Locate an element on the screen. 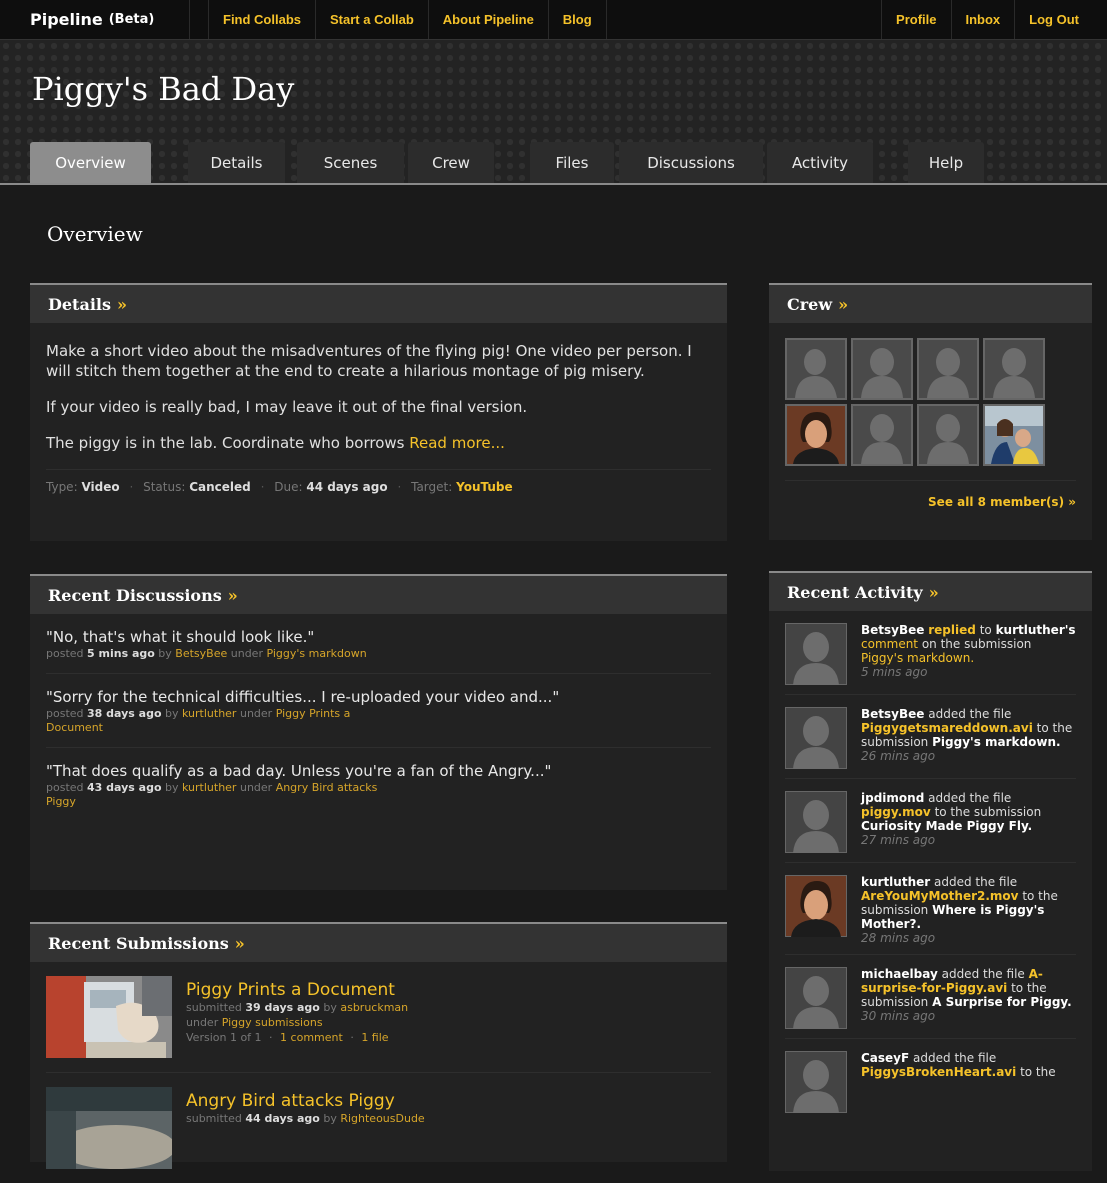  activity-file-link: PiggysBrokenHeart.avi is located at coordinates (938, 1072).